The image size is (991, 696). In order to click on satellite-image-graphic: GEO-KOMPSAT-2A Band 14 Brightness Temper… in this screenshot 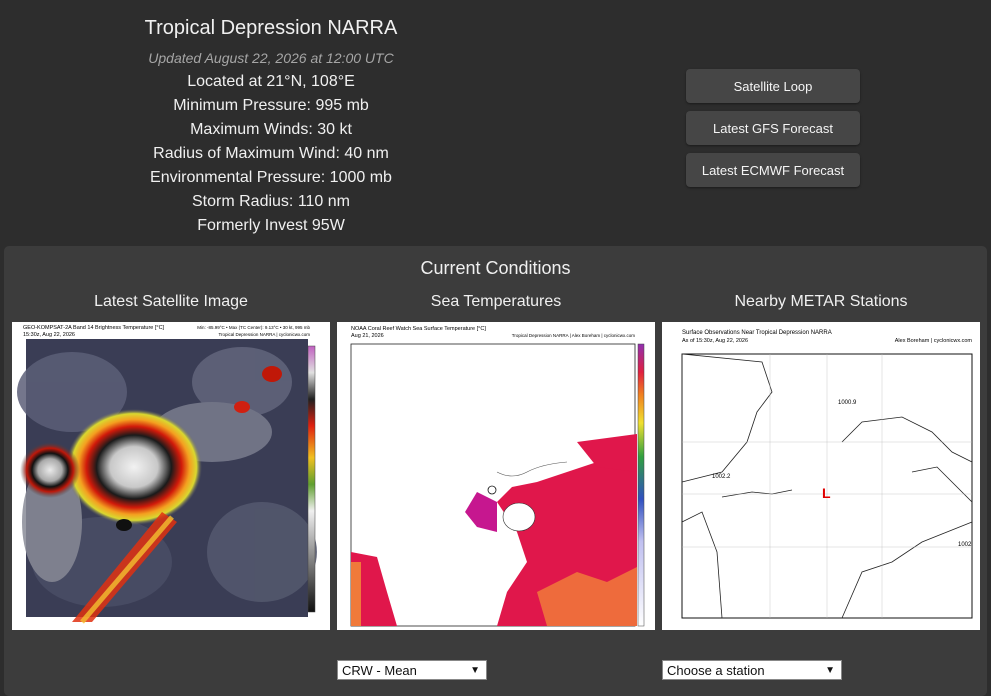, I will do `click(171, 476)`.